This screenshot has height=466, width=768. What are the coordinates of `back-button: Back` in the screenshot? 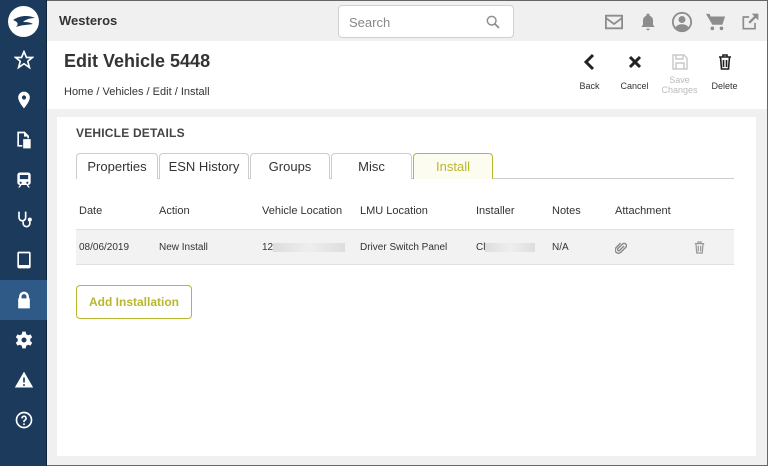 It's located at (589, 73).